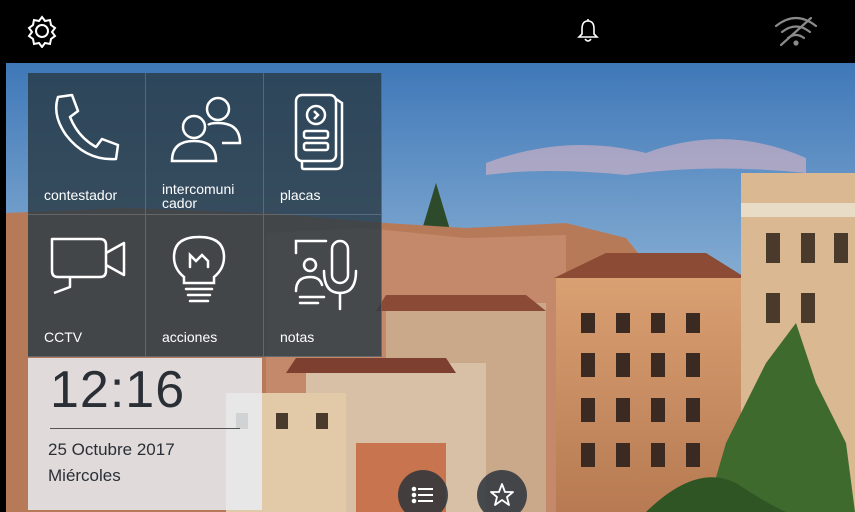 The width and height of the screenshot is (855, 512). Describe the element at coordinates (42, 31) in the screenshot. I see `gear-icon` at that location.